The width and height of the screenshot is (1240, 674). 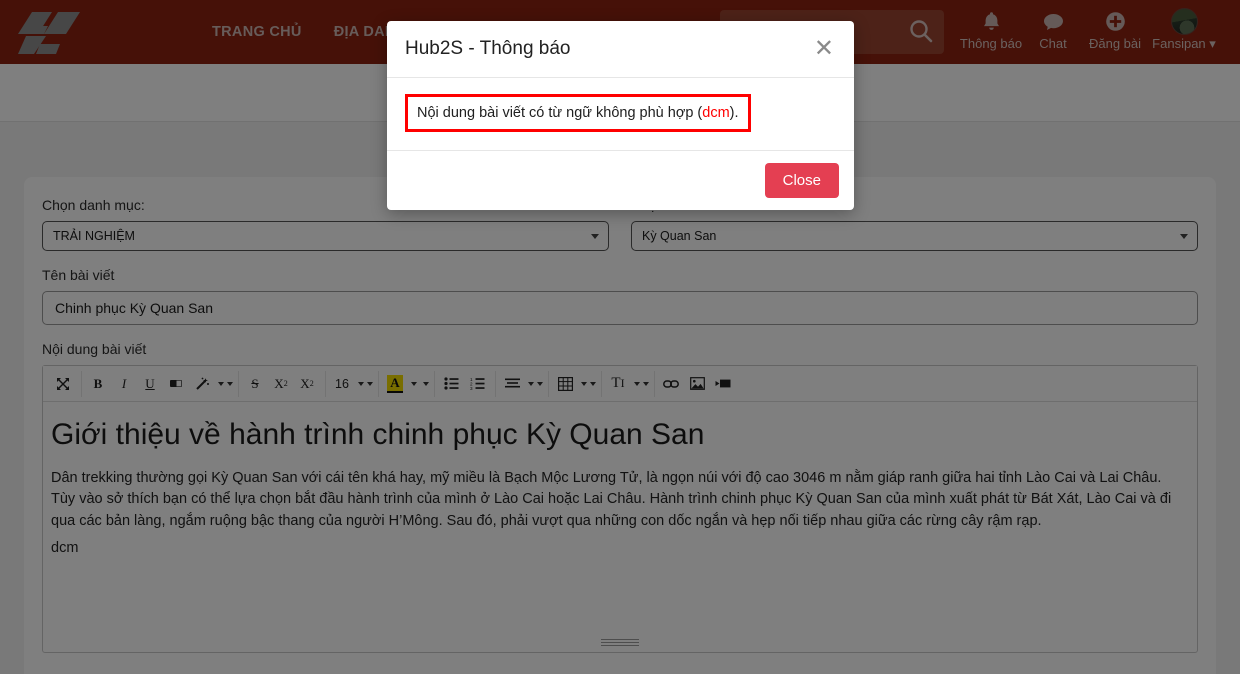 I want to click on dialog-header: Hub2S - Thông báo ✕, so click(x=620, y=49).